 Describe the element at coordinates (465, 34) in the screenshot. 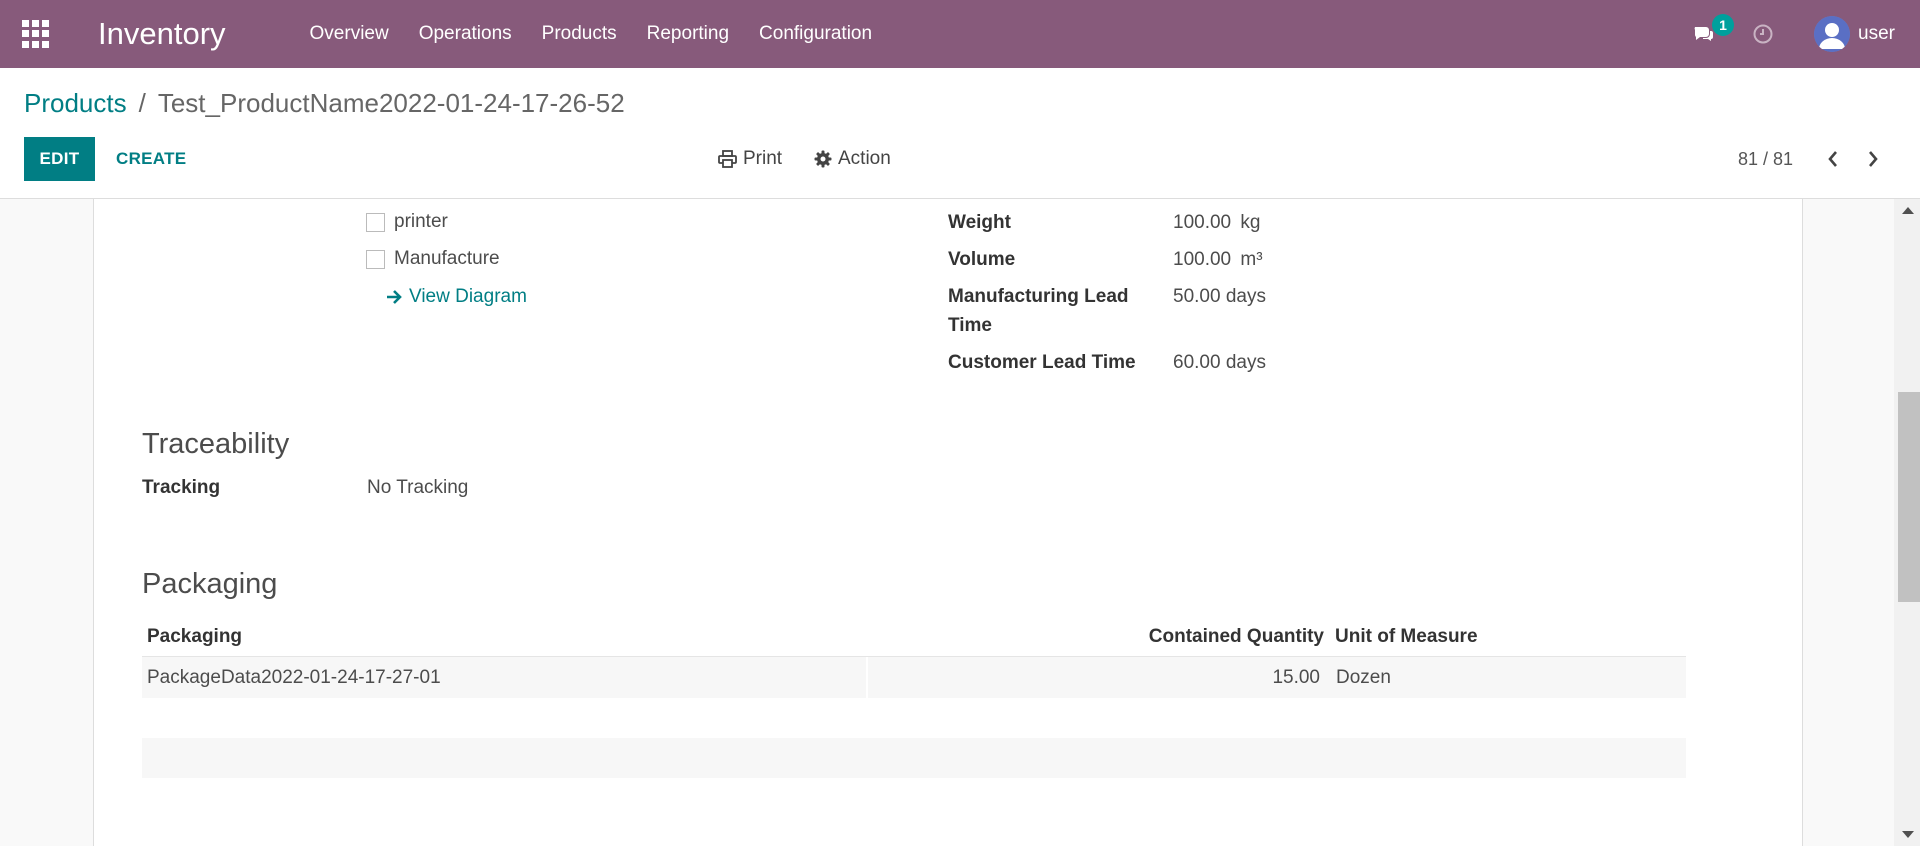

I see `menu-operations: Operations` at that location.